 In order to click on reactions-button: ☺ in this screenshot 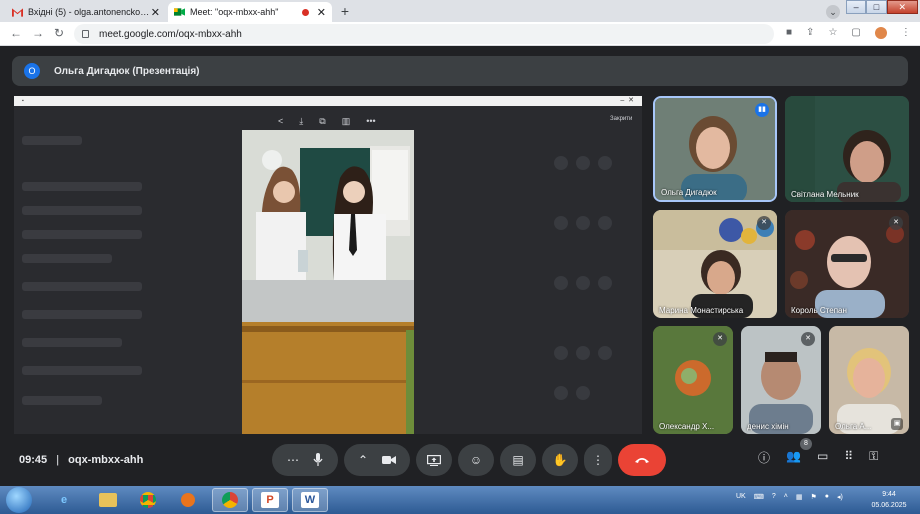, I will do `click(476, 460)`.